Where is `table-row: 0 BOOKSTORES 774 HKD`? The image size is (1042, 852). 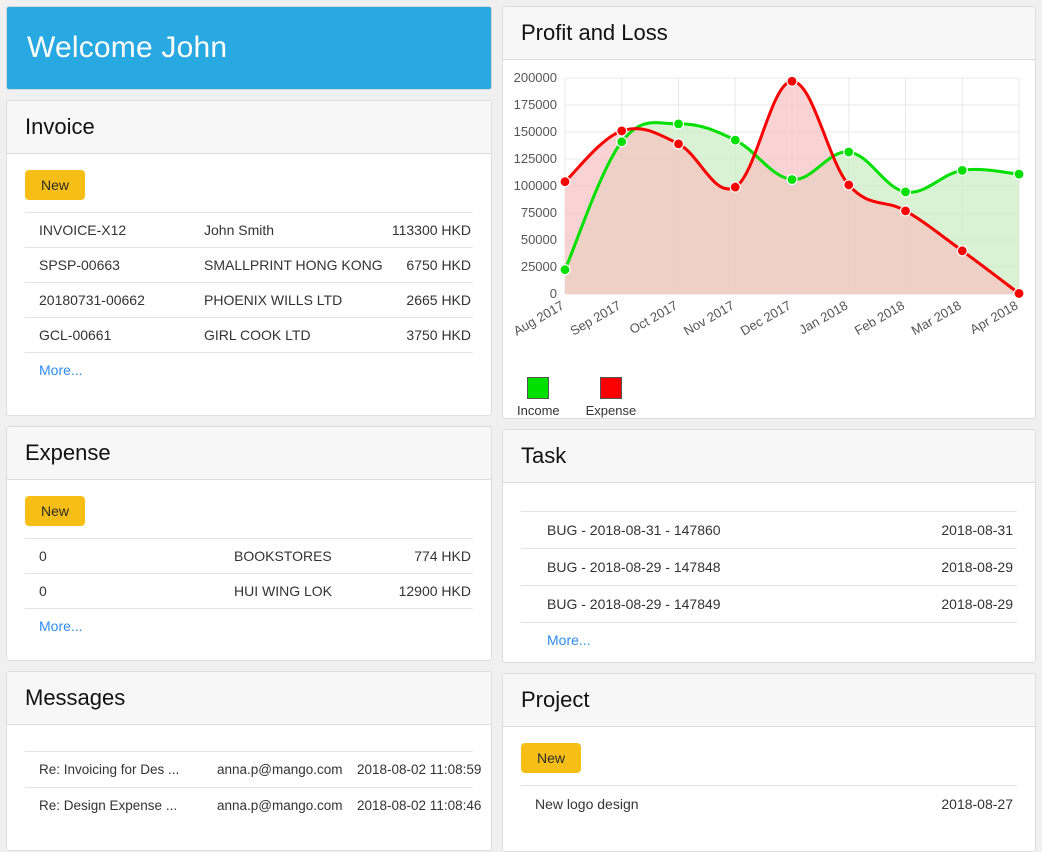 table-row: 0 BOOKSTORES 774 HKD is located at coordinates (249, 555).